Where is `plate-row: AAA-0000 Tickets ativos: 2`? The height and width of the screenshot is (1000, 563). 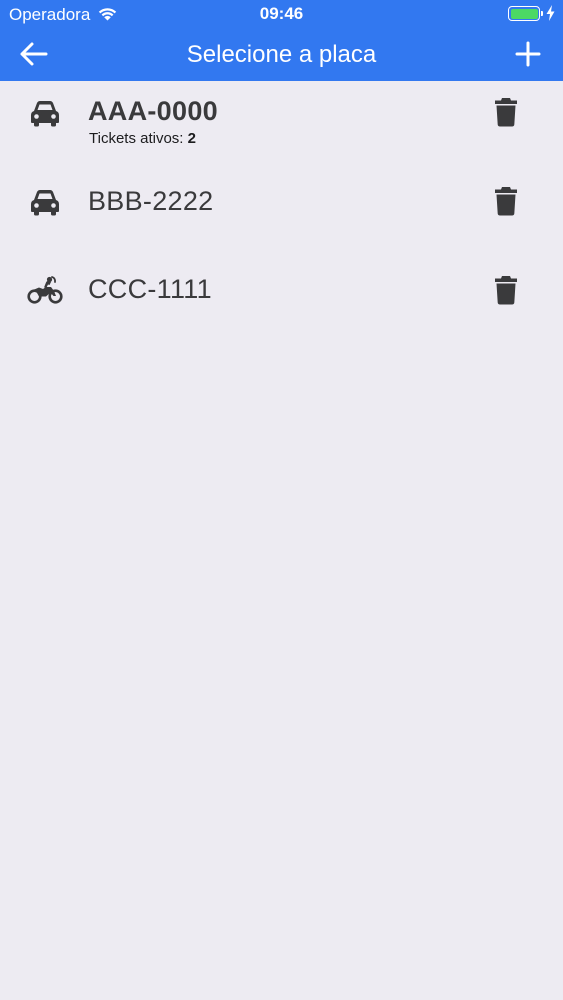 plate-row: AAA-0000 Tickets ativos: 2 is located at coordinates (281, 125).